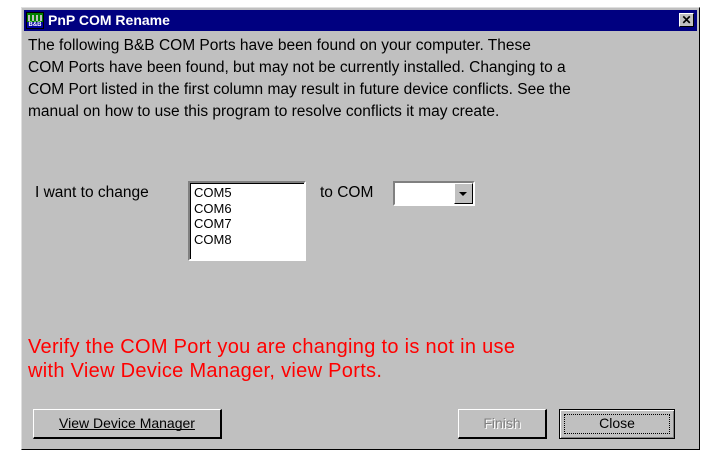 The height and width of the screenshot is (452, 702). What do you see at coordinates (360, 20) in the screenshot?
I see `title-bar: B&B PnP COM Rename ✕` at bounding box center [360, 20].